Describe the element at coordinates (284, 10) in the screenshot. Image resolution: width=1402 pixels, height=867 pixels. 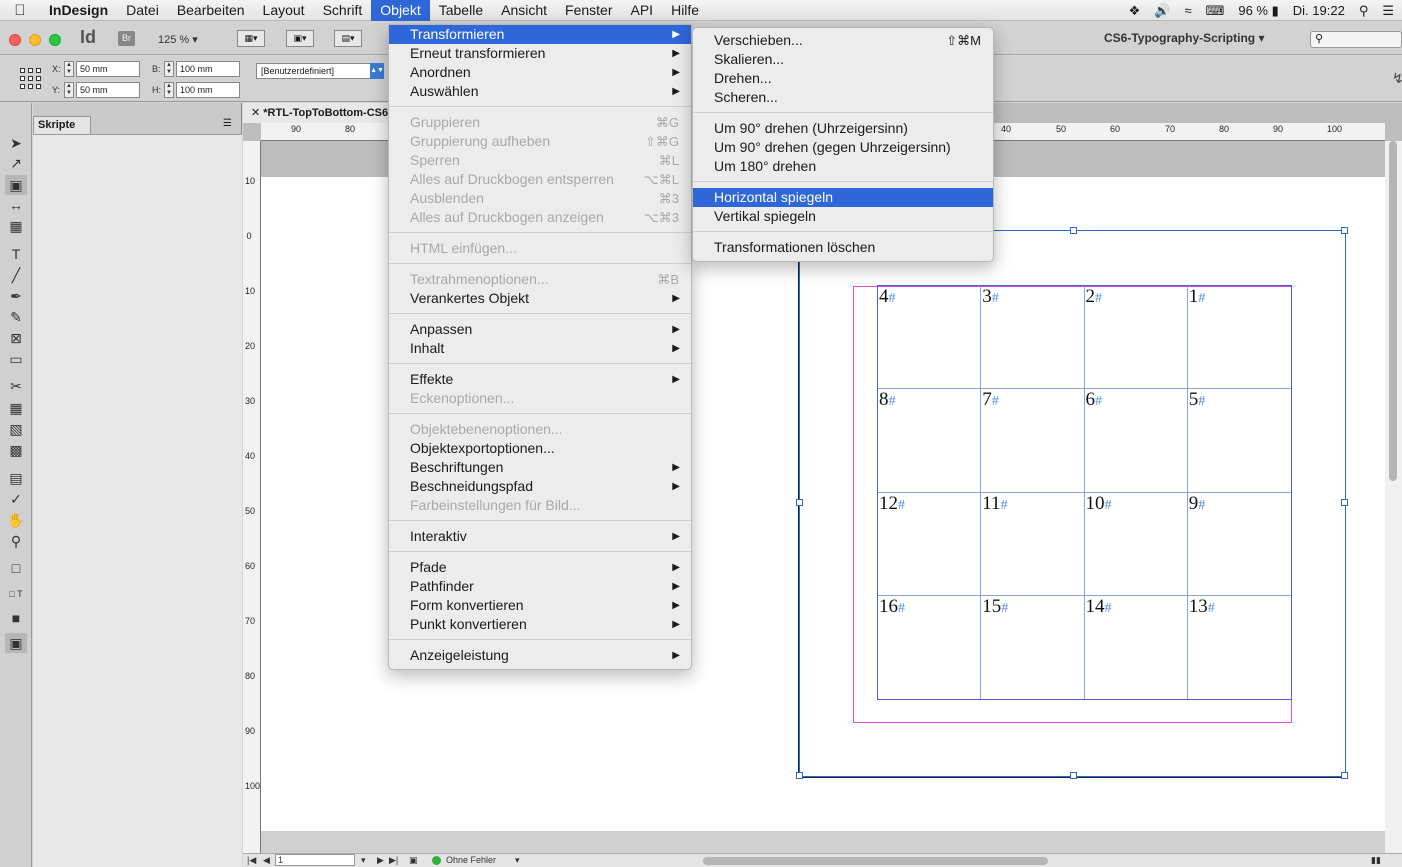
I see `menu-layout: Layout` at that location.